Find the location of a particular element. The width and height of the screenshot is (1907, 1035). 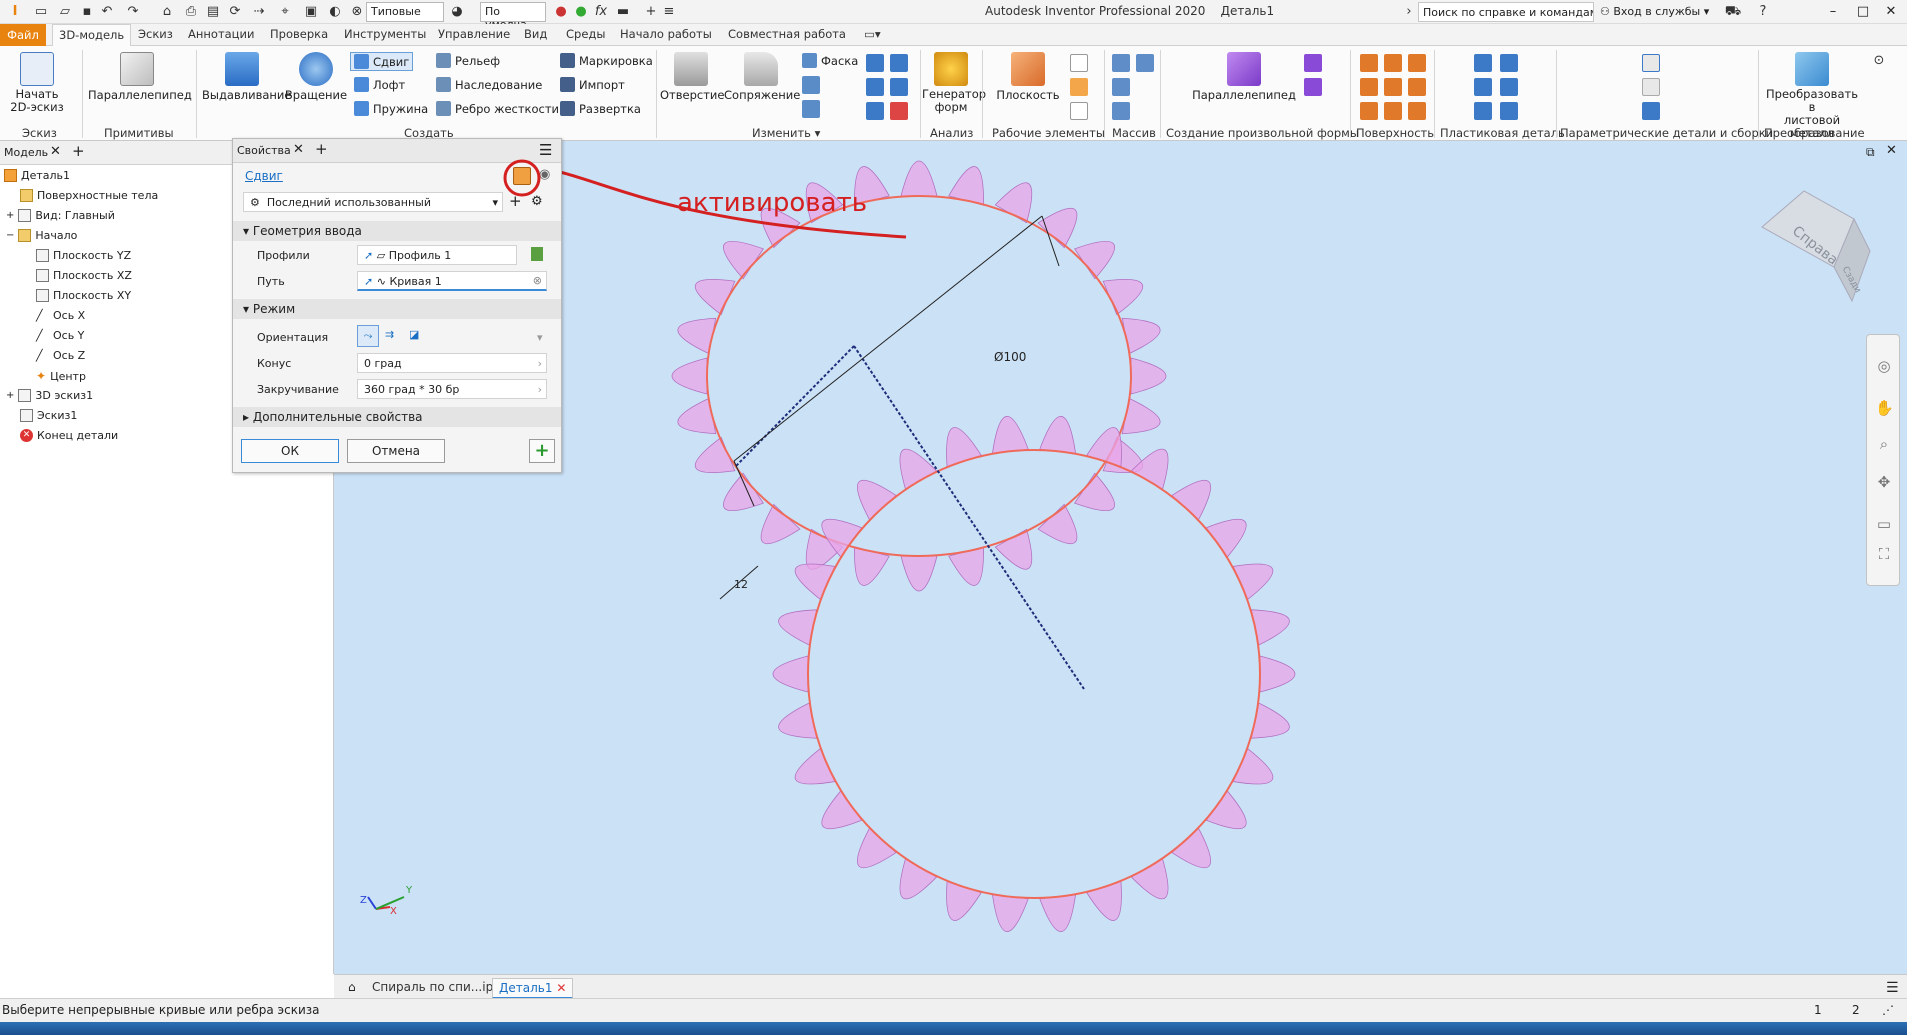

expand-icon: + is located at coordinates (10, 215).